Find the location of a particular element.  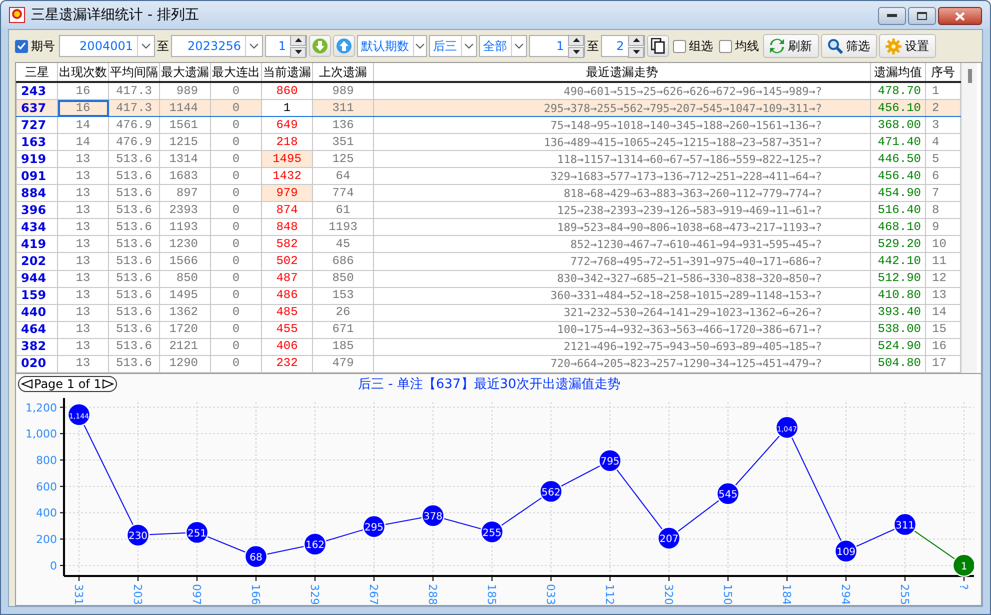

to-label: 至 is located at coordinates (593, 46).